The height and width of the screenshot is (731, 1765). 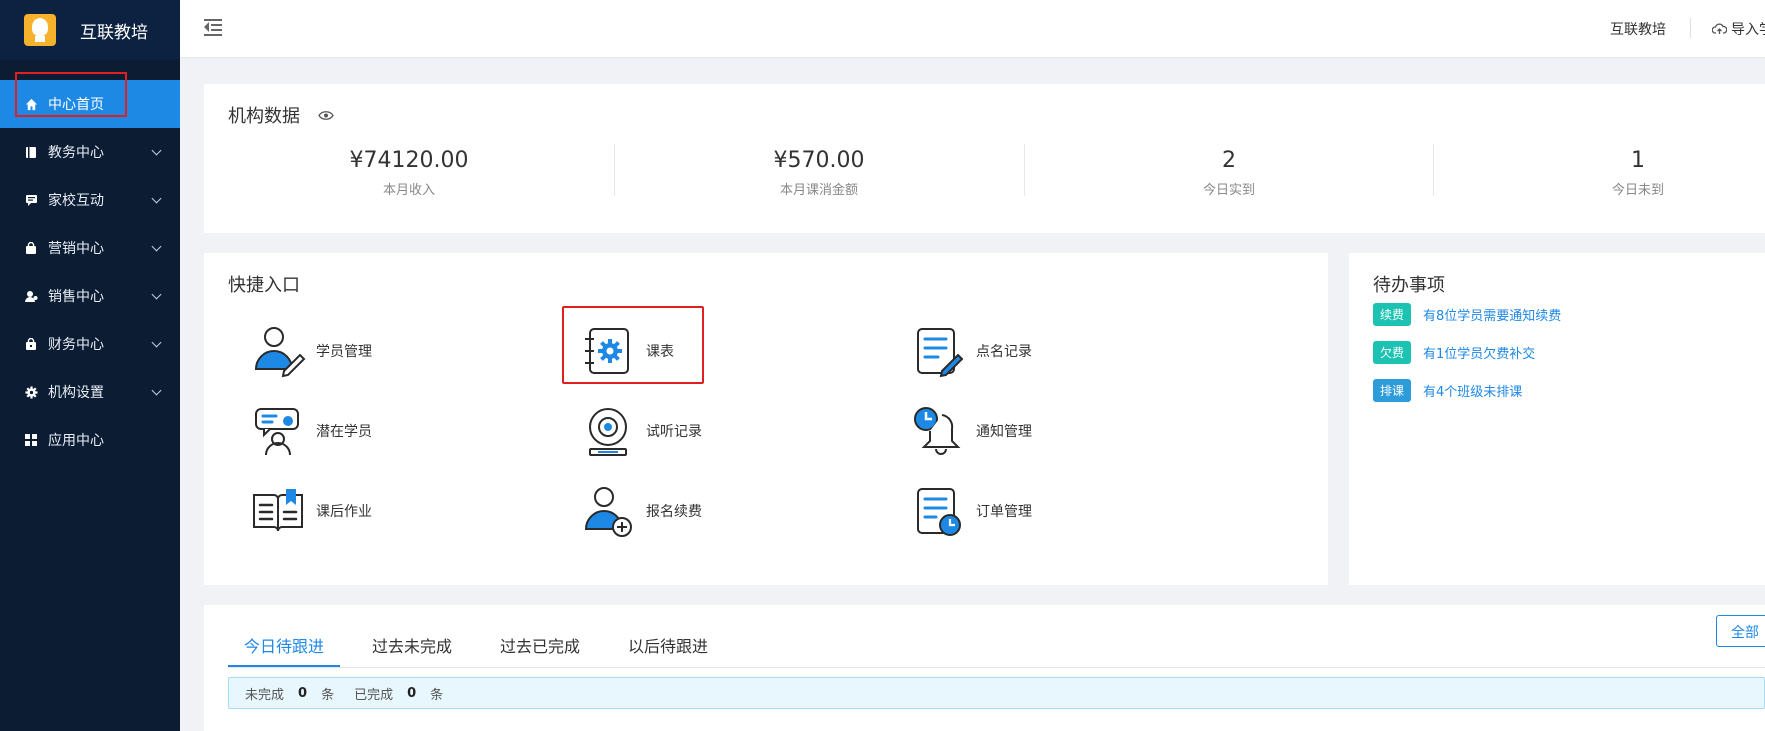 I want to click on quick-rollcall-record: 点名记录, so click(x=1020, y=351).